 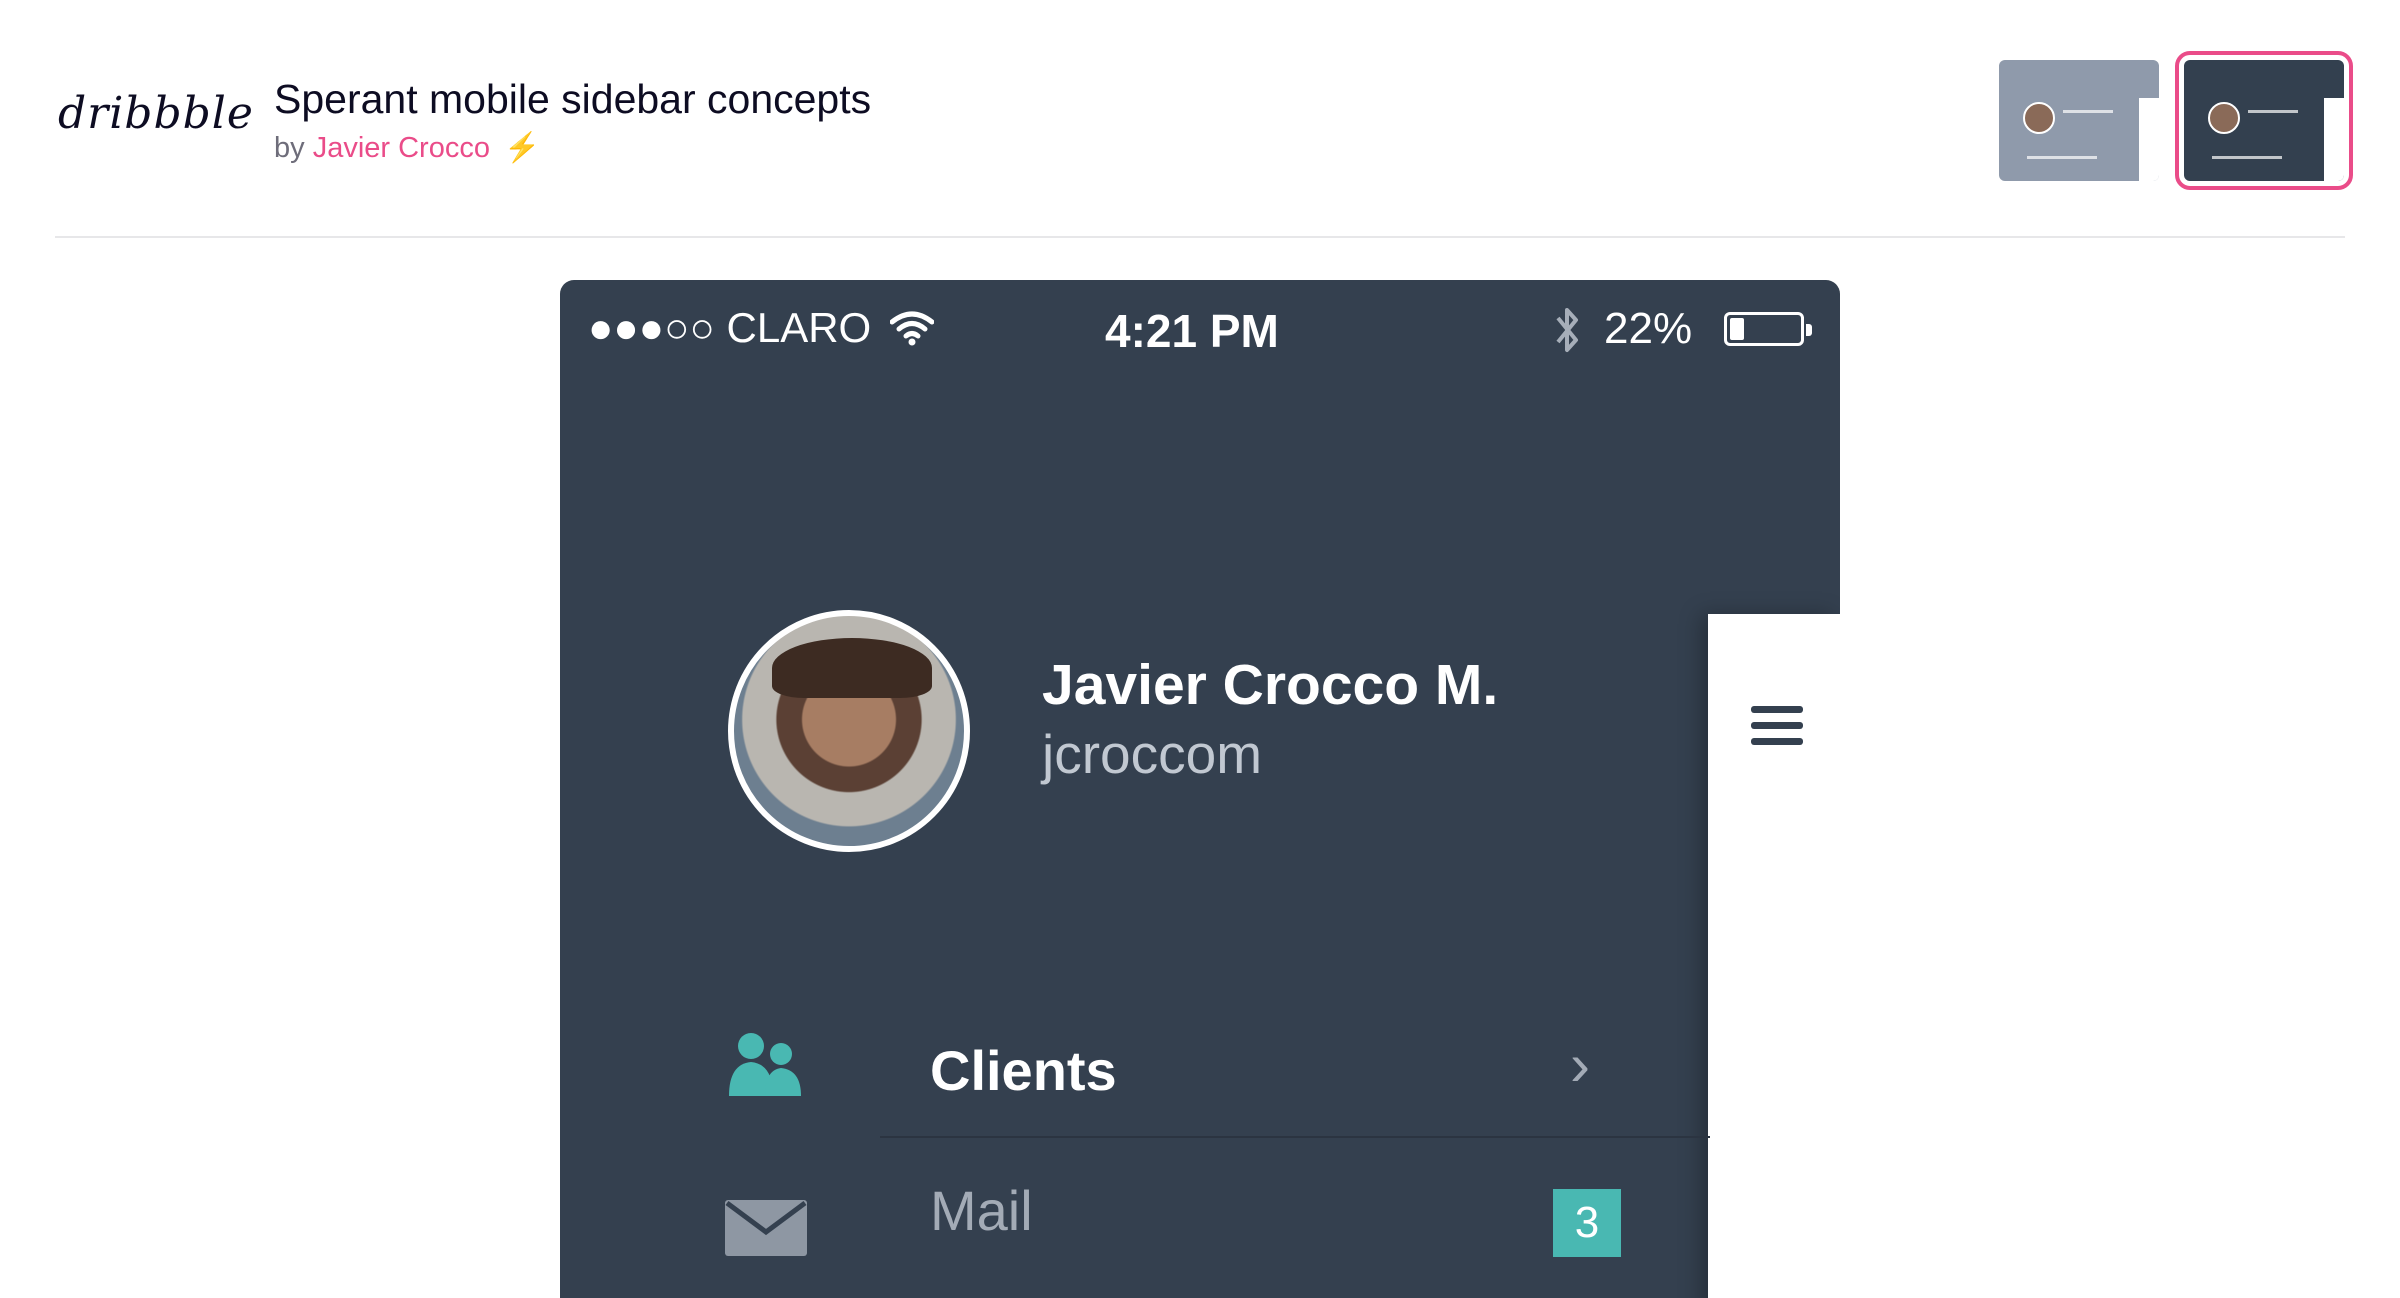 What do you see at coordinates (1587, 1223) in the screenshot?
I see `mail-count-badge: 3` at bounding box center [1587, 1223].